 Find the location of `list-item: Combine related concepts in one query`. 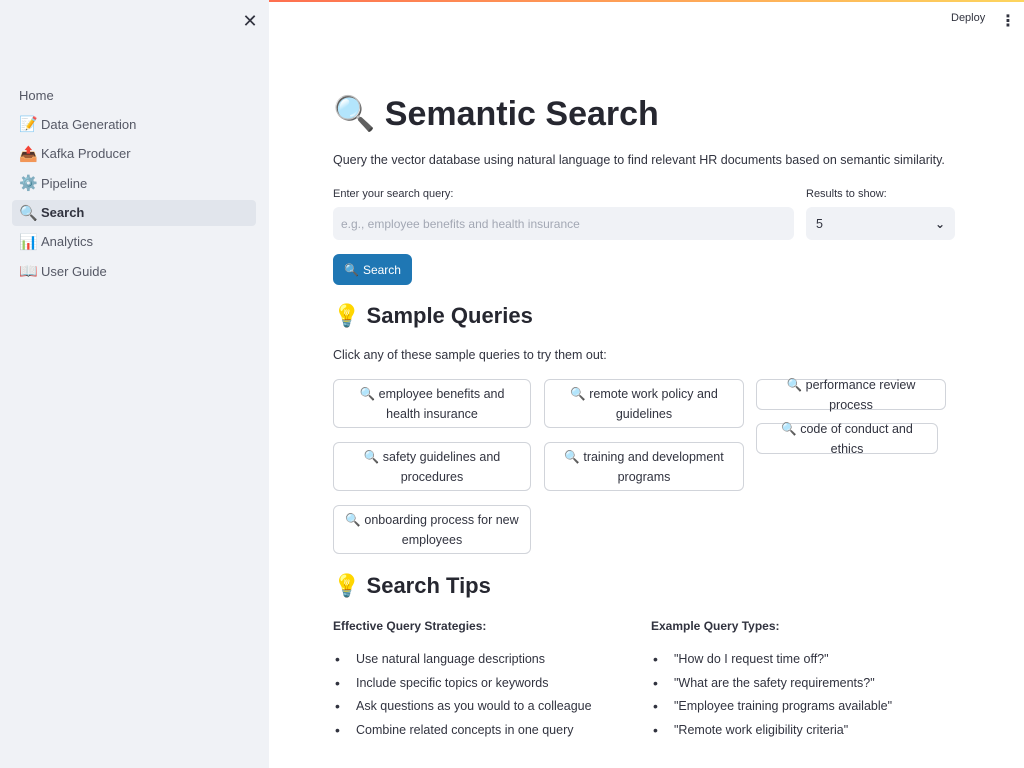

list-item: Combine related concepts in one query is located at coordinates (462, 731).